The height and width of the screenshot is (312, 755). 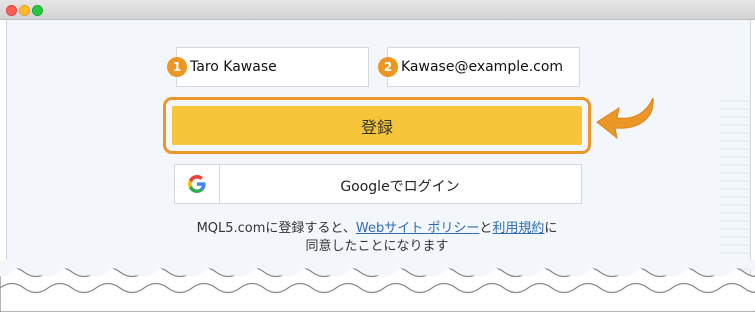 I want to click on website-policy-link: Webサイト ポリシー, so click(x=417, y=228).